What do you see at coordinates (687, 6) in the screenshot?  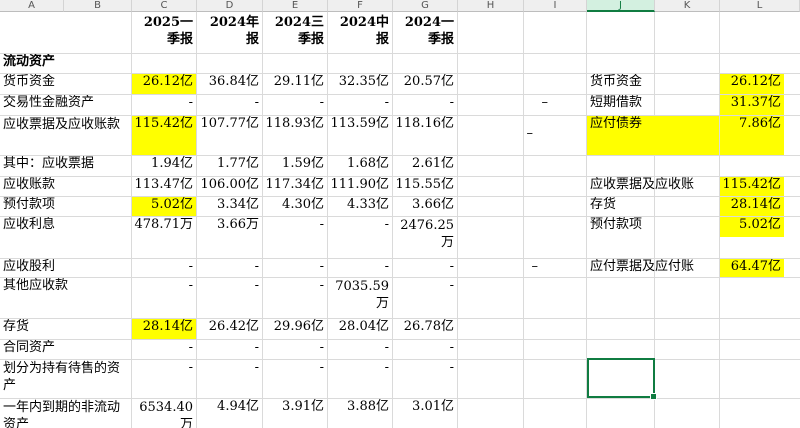 I see `column-header-k: K` at bounding box center [687, 6].